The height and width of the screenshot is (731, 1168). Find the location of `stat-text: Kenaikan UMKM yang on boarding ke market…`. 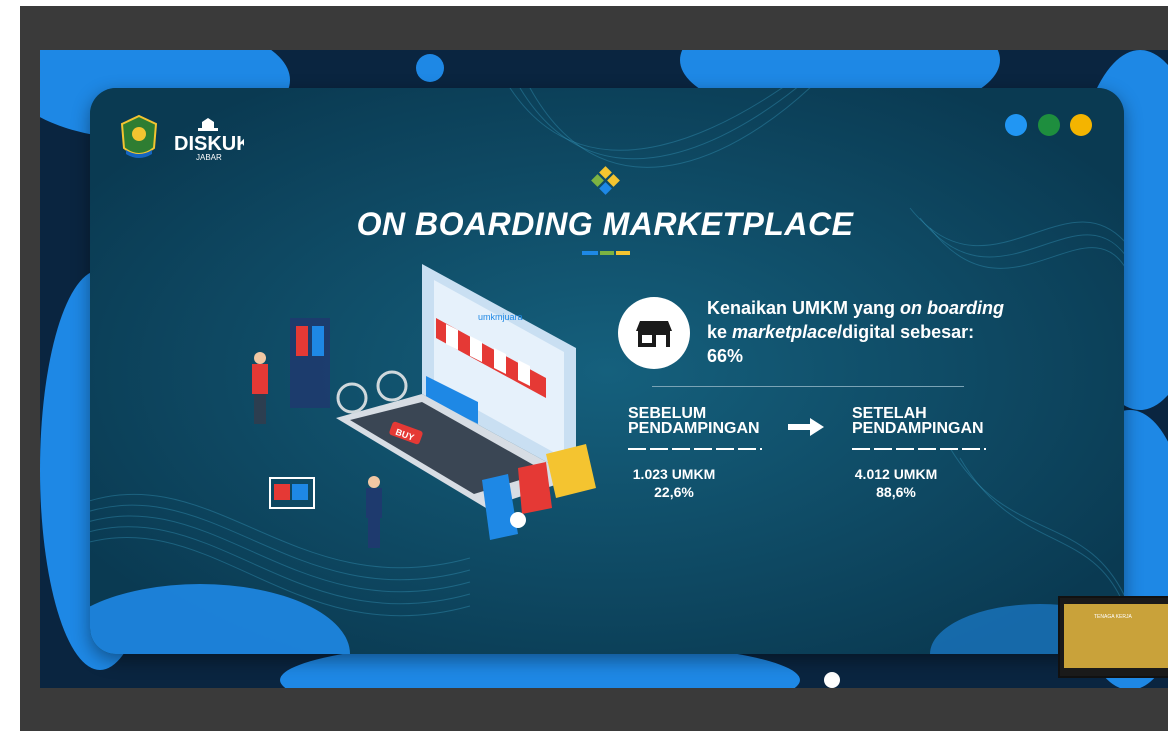

stat-text: Kenaikan UMKM yang on boarding ke market… is located at coordinates (857, 332).